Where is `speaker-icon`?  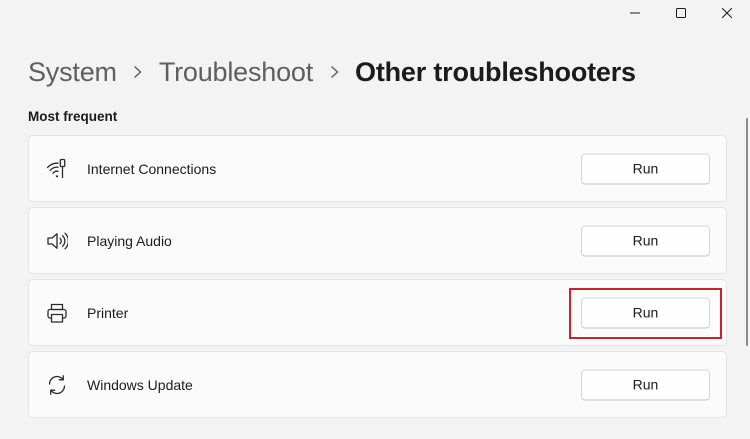 speaker-icon is located at coordinates (57, 241).